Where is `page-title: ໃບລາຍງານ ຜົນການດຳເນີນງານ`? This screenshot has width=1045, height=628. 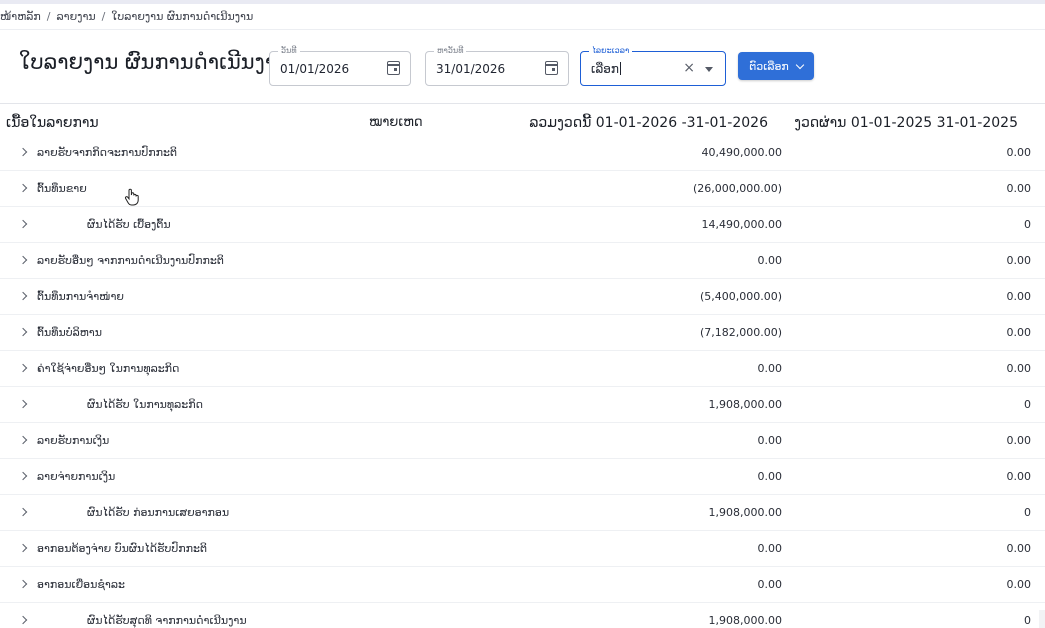 page-title: ໃບລາຍງານ ຜົນການດຳເນີນງານ is located at coordinates (154, 62).